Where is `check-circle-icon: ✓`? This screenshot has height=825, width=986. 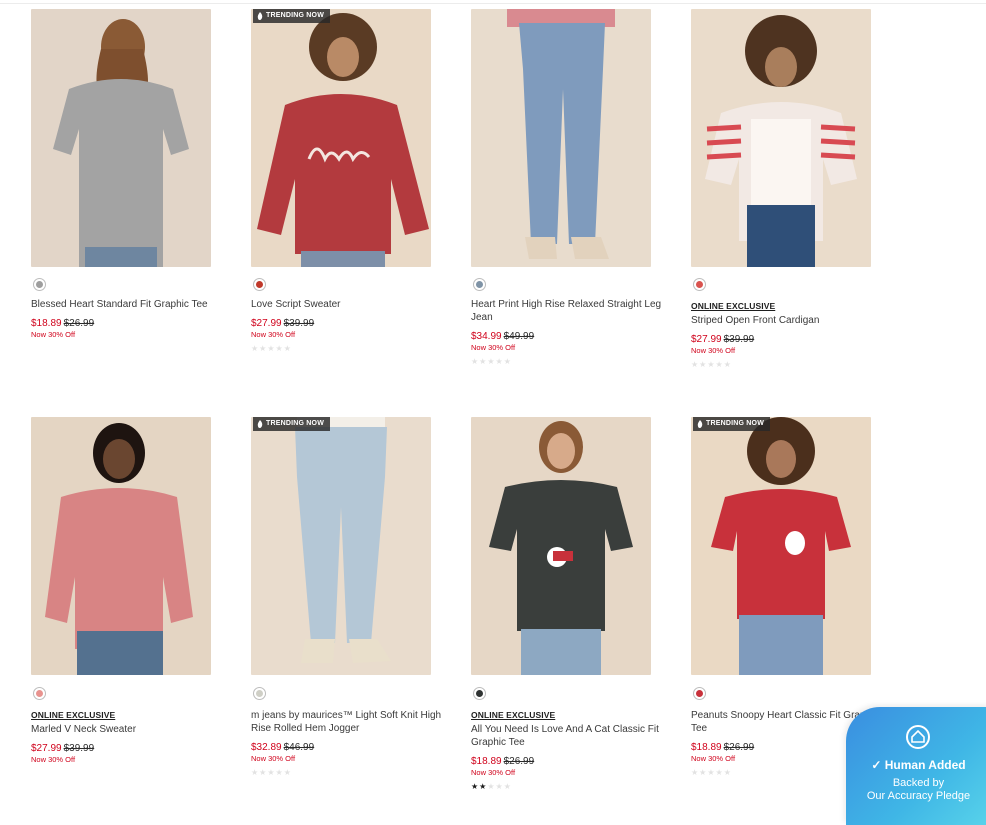 check-circle-icon: ✓ is located at coordinates (876, 765).